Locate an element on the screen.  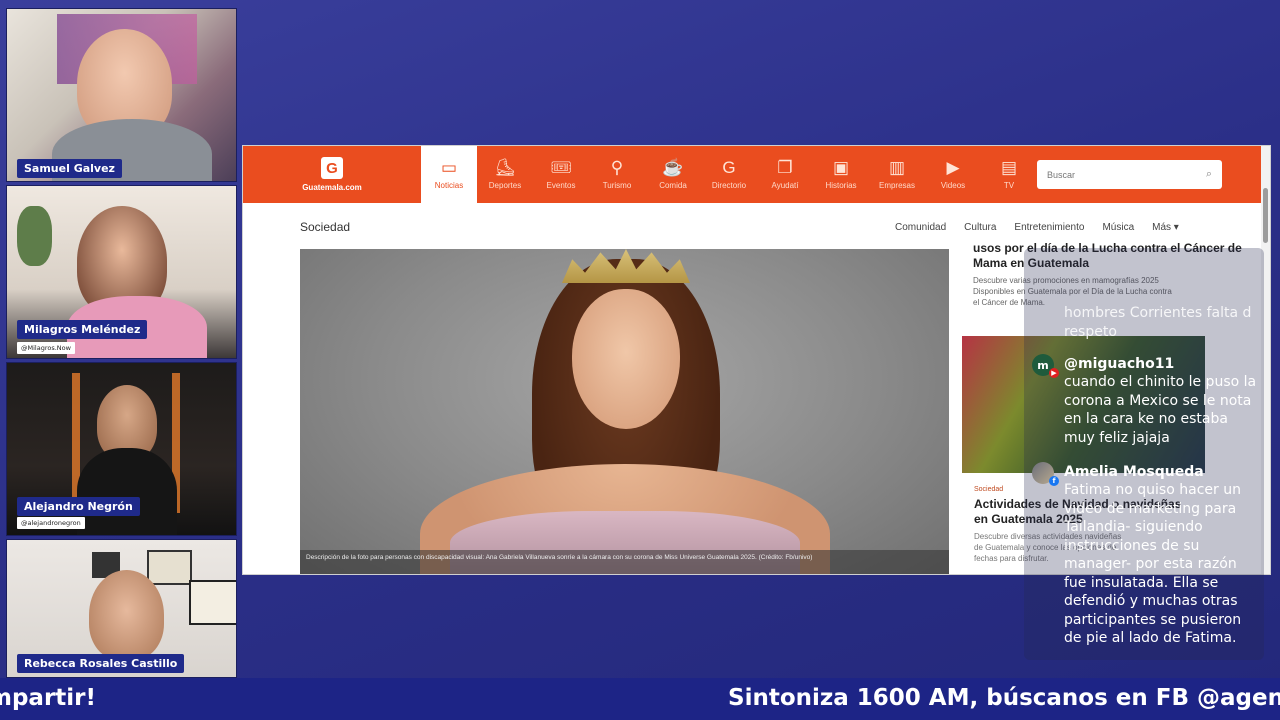
nav-item-videos: ▶ Videos is located at coordinates (953, 174).